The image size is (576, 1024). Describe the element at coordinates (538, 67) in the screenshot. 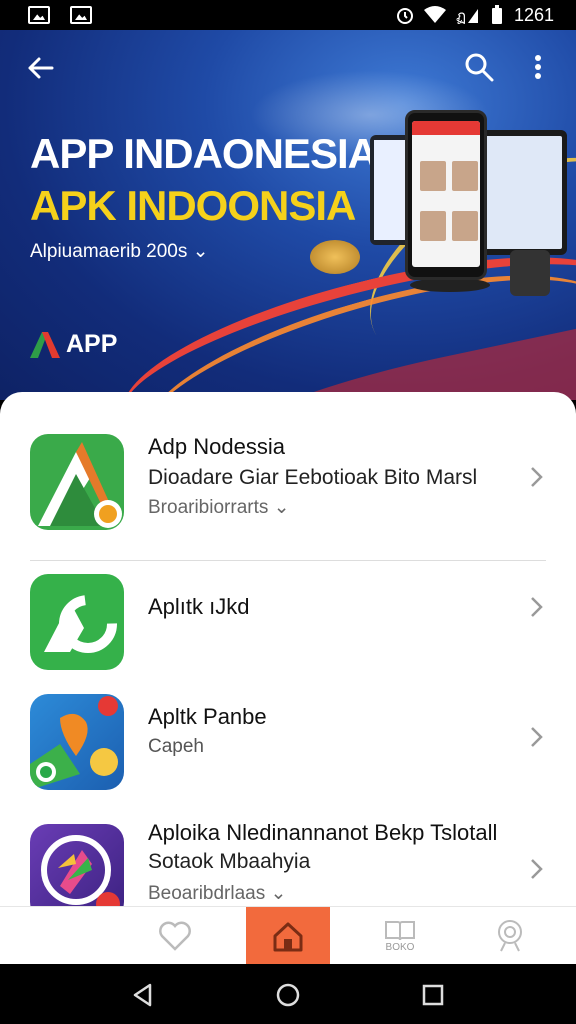

I see `more-options-icon` at that location.